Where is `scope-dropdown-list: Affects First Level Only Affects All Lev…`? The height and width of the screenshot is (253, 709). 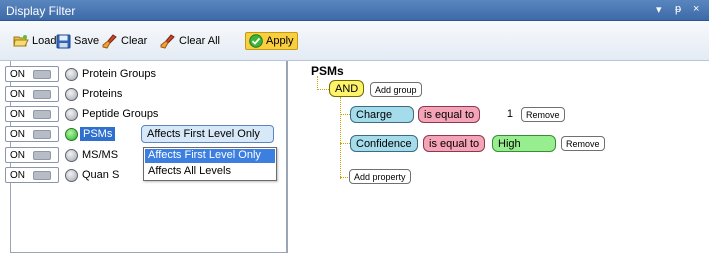
scope-dropdown-list: Affects First Level Only Affects All Lev… is located at coordinates (210, 164).